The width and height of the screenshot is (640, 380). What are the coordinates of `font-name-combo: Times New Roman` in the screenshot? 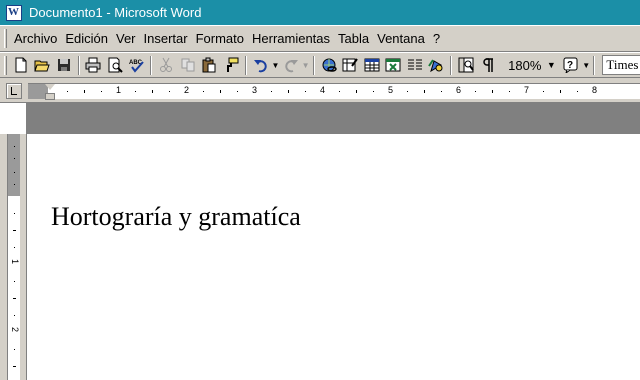 It's located at (621, 65).